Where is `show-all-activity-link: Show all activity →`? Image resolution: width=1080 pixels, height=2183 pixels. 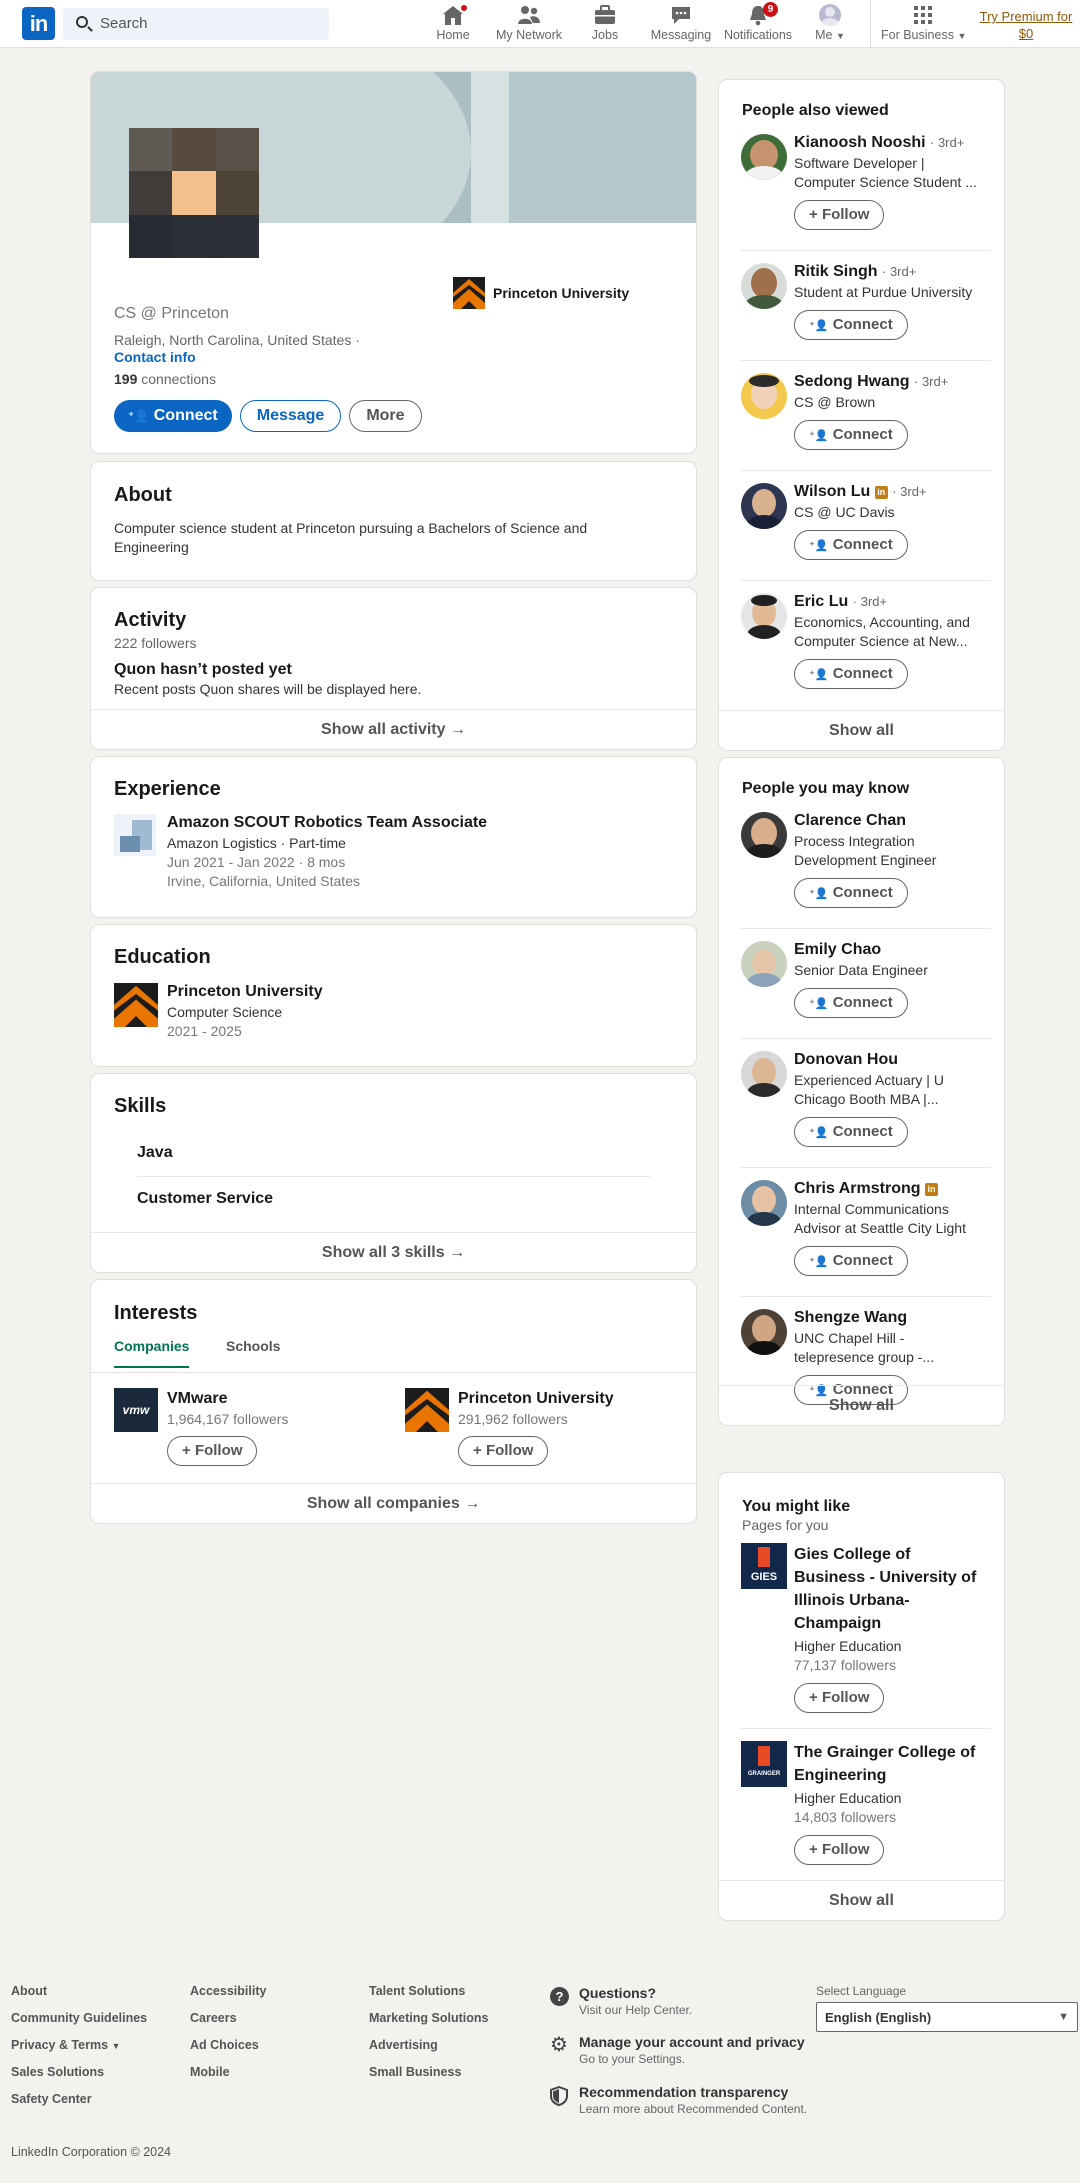
show-all-activity-link: Show all activity → is located at coordinates (393, 729).